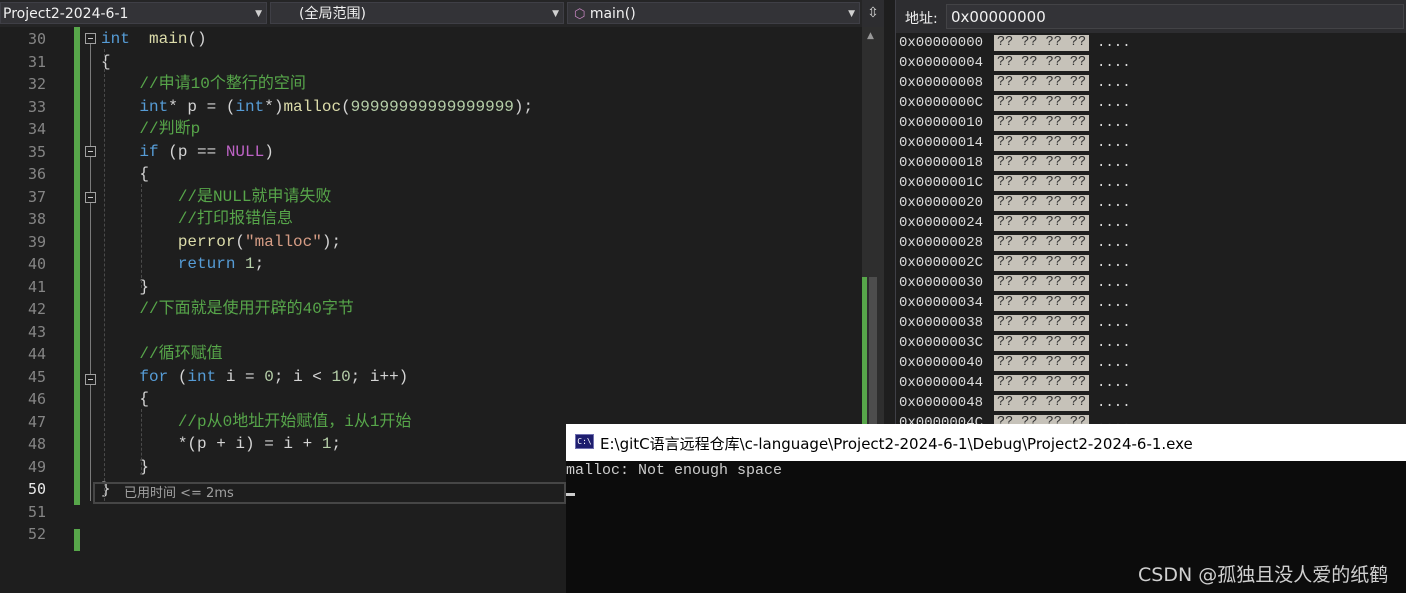 This screenshot has height=593, width=1406. I want to click on collapse-if-icon, so click(90, 151).